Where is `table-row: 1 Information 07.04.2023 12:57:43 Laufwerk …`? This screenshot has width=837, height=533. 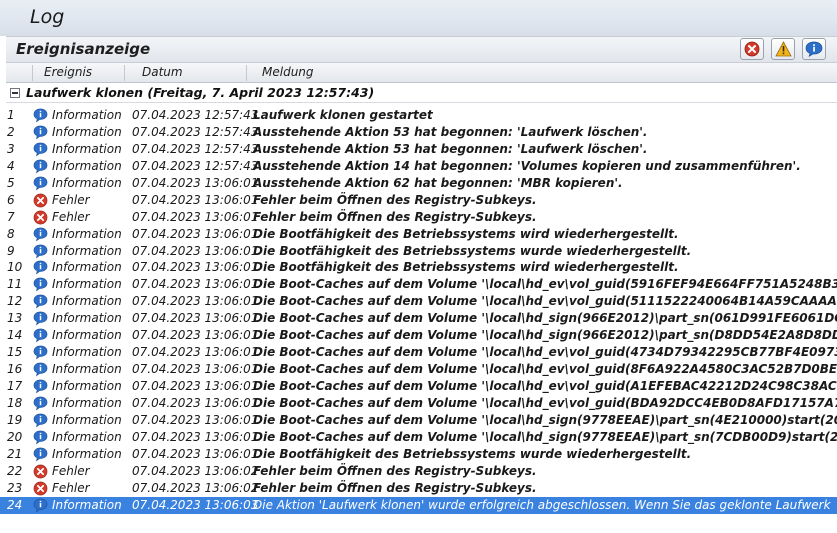
table-row: 1 Information 07.04.2023 12:57:43 Laufwerk … is located at coordinates (418, 115).